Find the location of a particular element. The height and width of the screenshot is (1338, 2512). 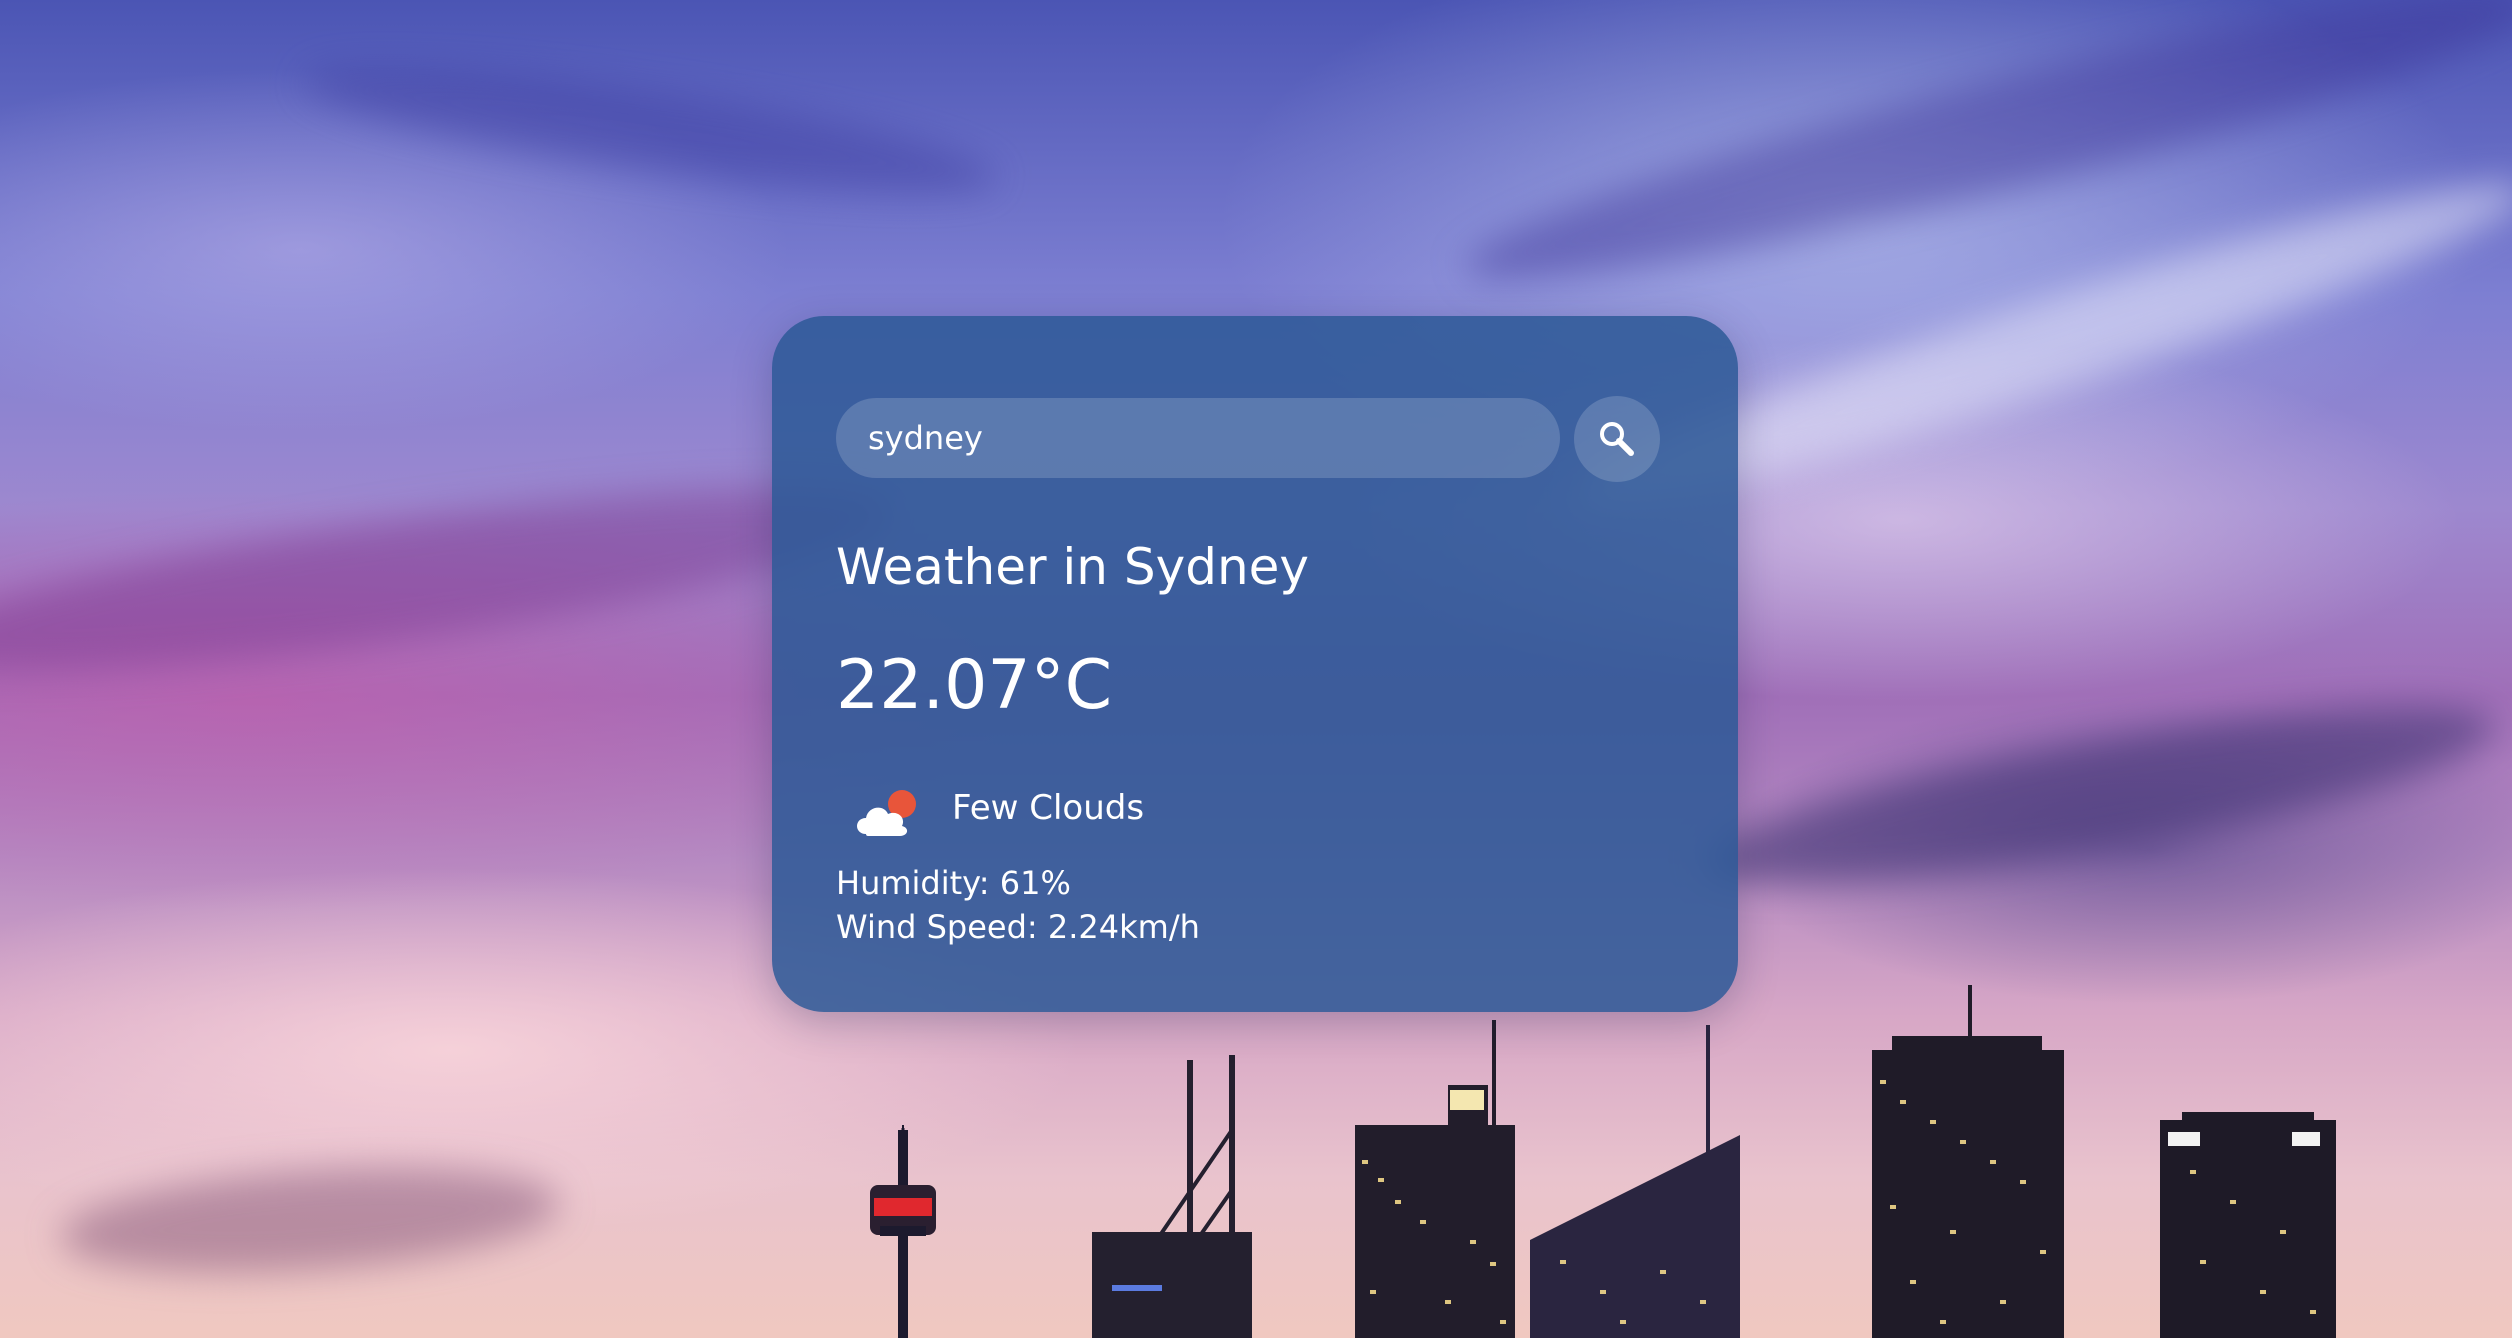

weather-description: Few Clouds is located at coordinates (1048, 808).